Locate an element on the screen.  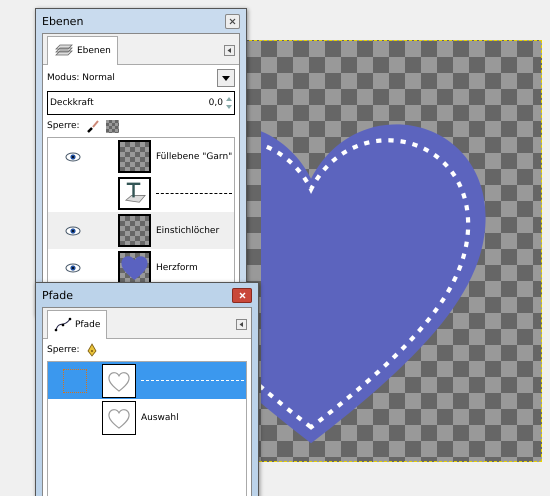
window-title: Pfade is located at coordinates (57, 295).